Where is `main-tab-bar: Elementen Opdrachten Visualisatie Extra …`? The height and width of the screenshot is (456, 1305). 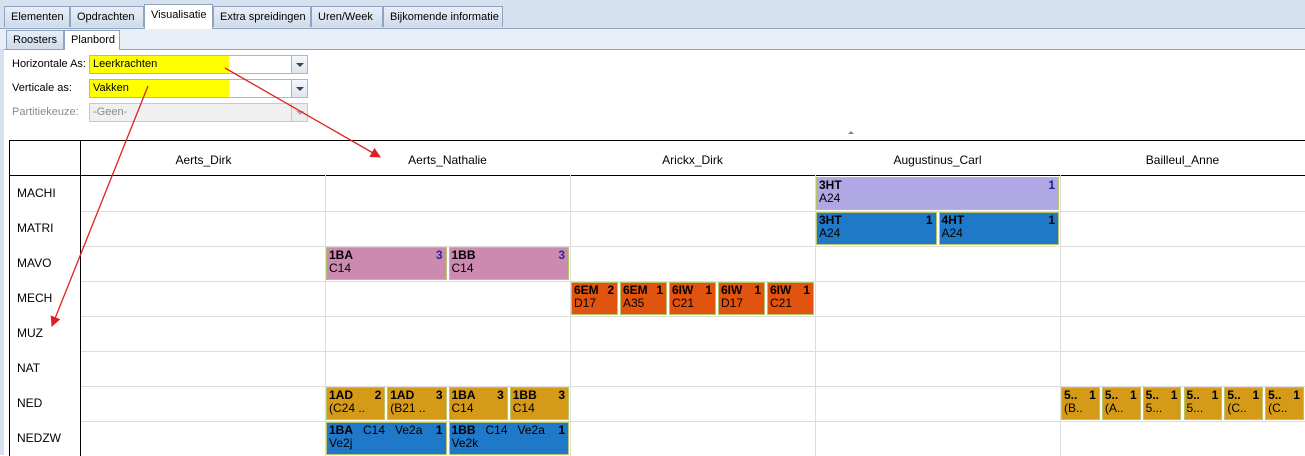 main-tab-bar: Elementen Opdrachten Visualisatie Extra … is located at coordinates (652, 14).